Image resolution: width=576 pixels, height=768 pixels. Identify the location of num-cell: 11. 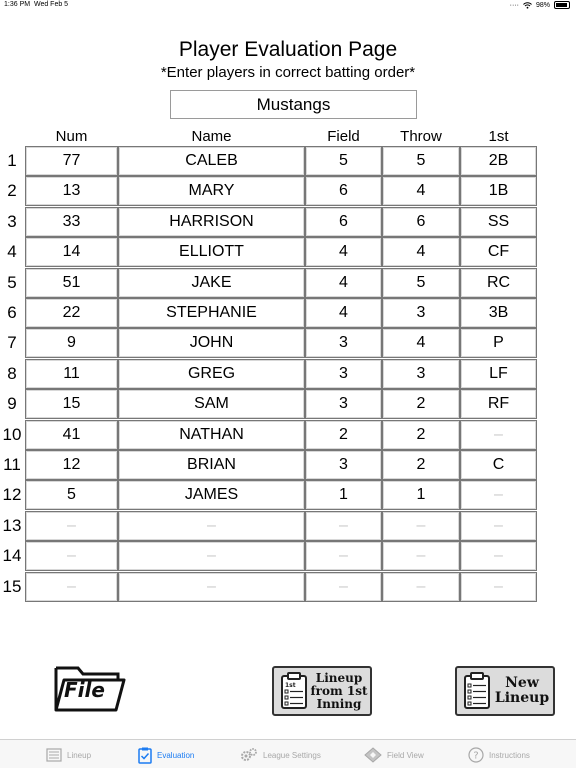
(71, 373).